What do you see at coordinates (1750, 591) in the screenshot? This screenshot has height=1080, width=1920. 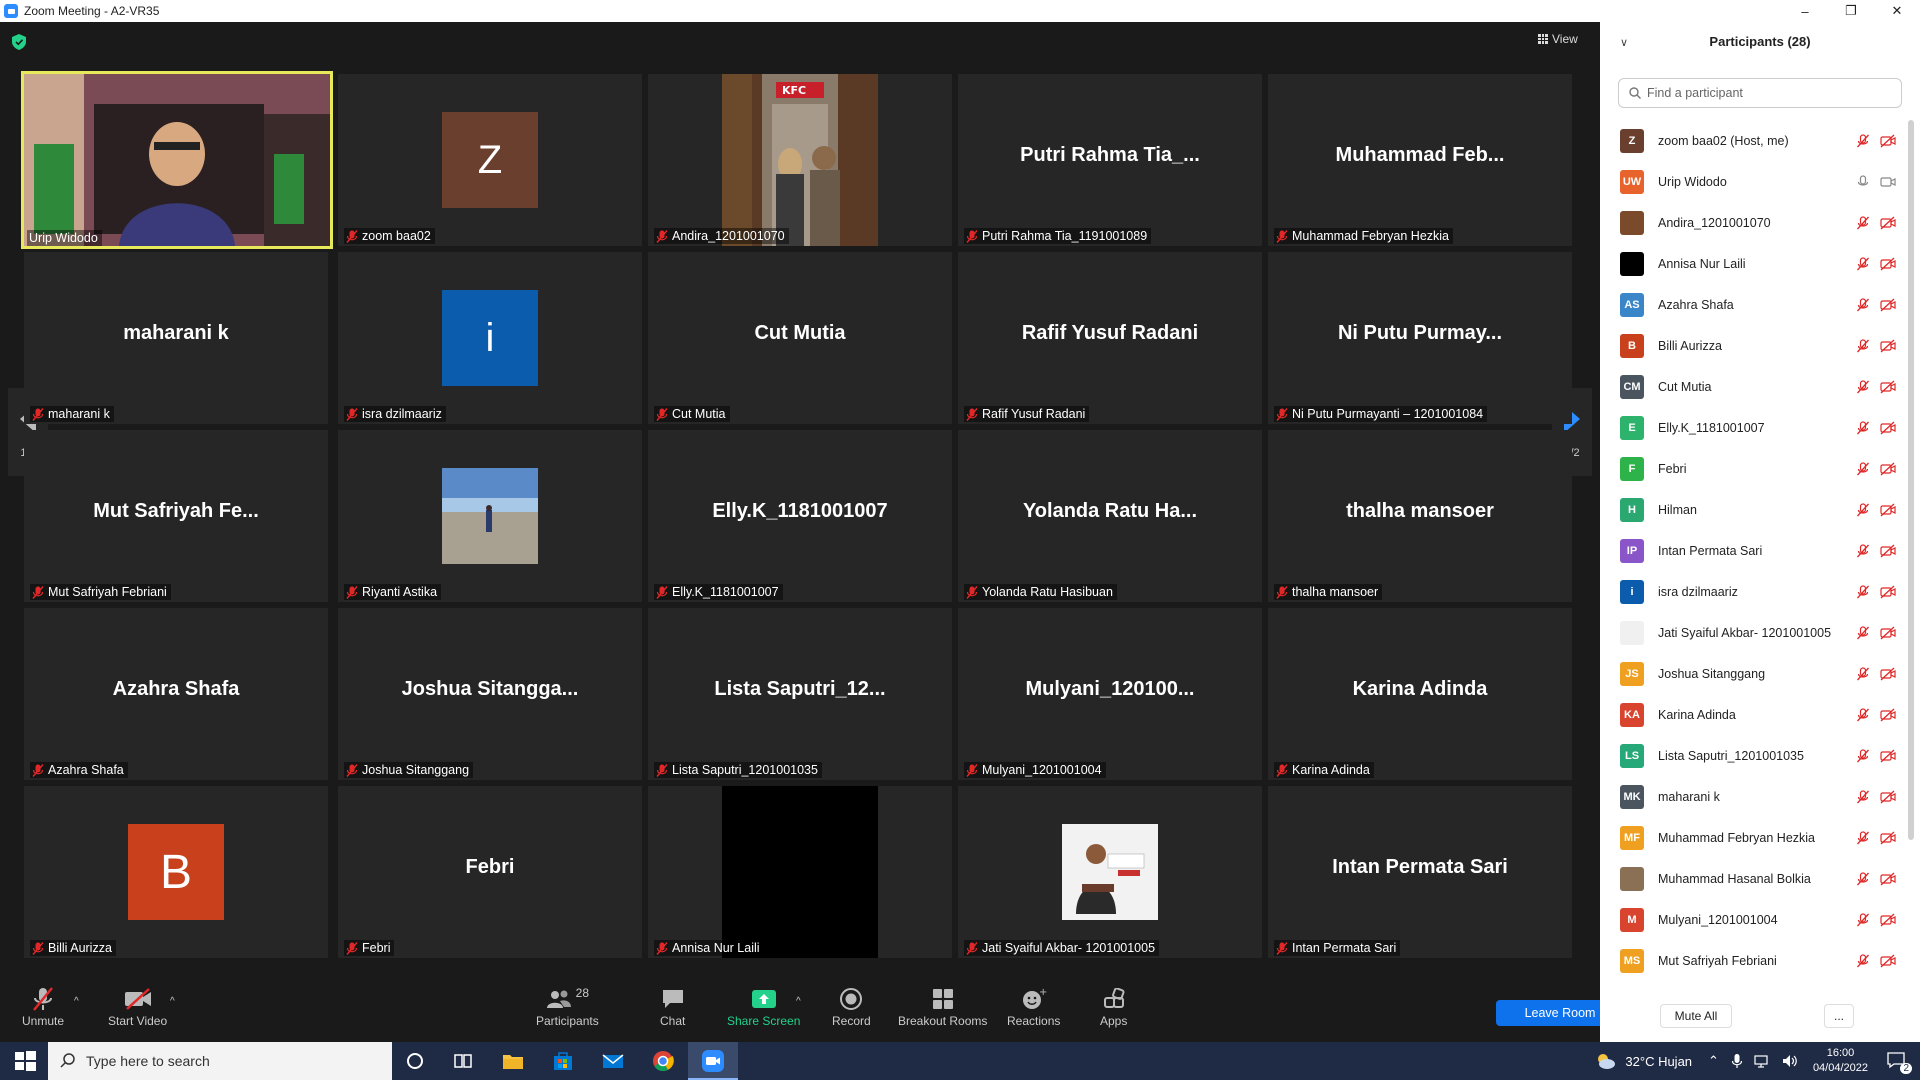 I see `participant-row: i isra dzilmaariz` at bounding box center [1750, 591].